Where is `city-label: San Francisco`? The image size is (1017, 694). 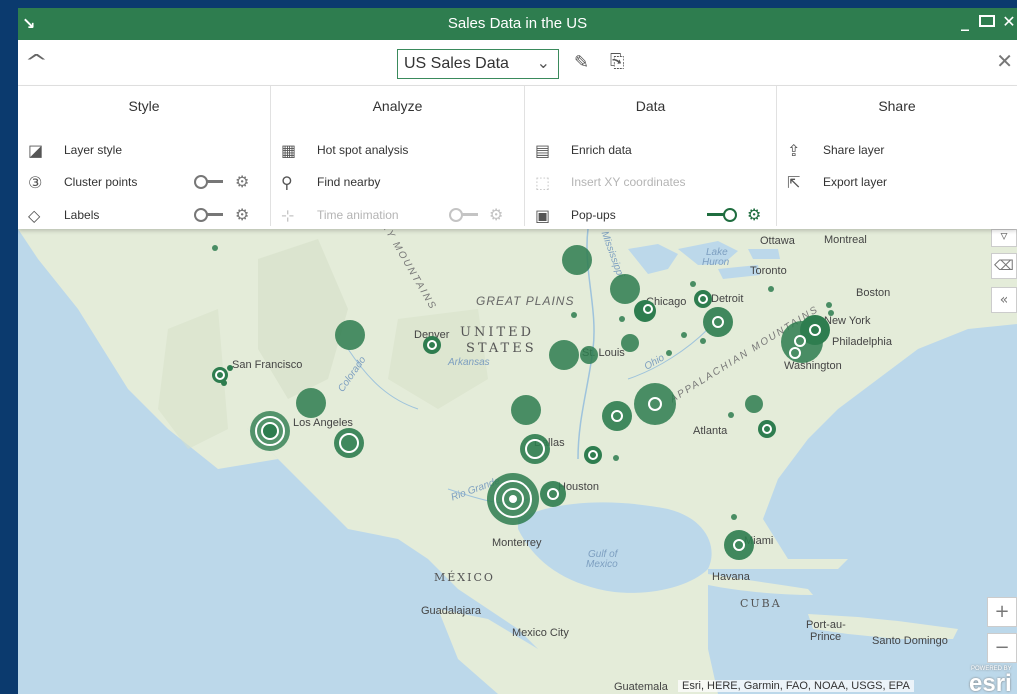
city-label: San Francisco is located at coordinates (267, 365).